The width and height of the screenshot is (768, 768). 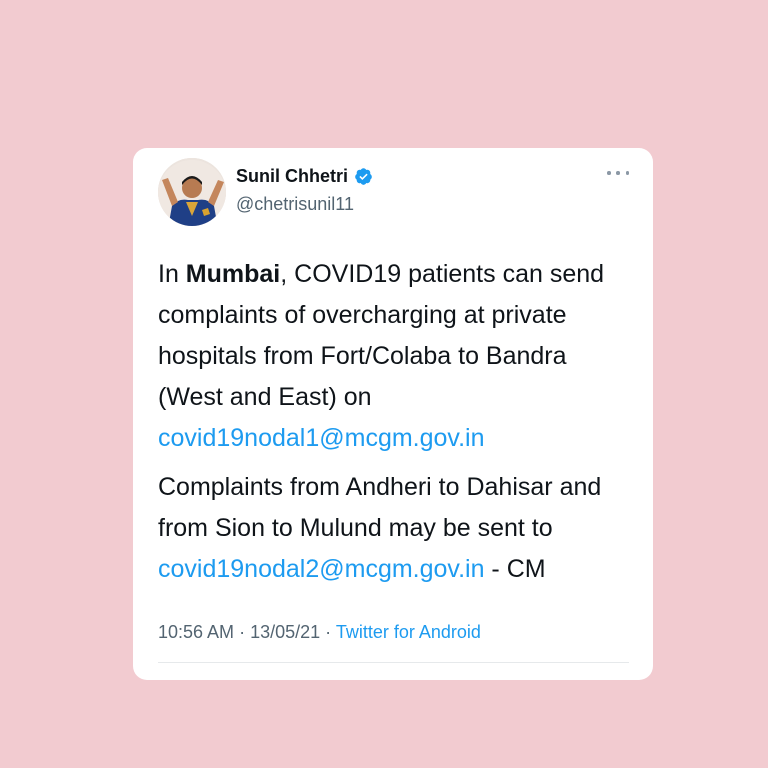 I want to click on para1-bold-city: Mumbai, so click(x=233, y=274).